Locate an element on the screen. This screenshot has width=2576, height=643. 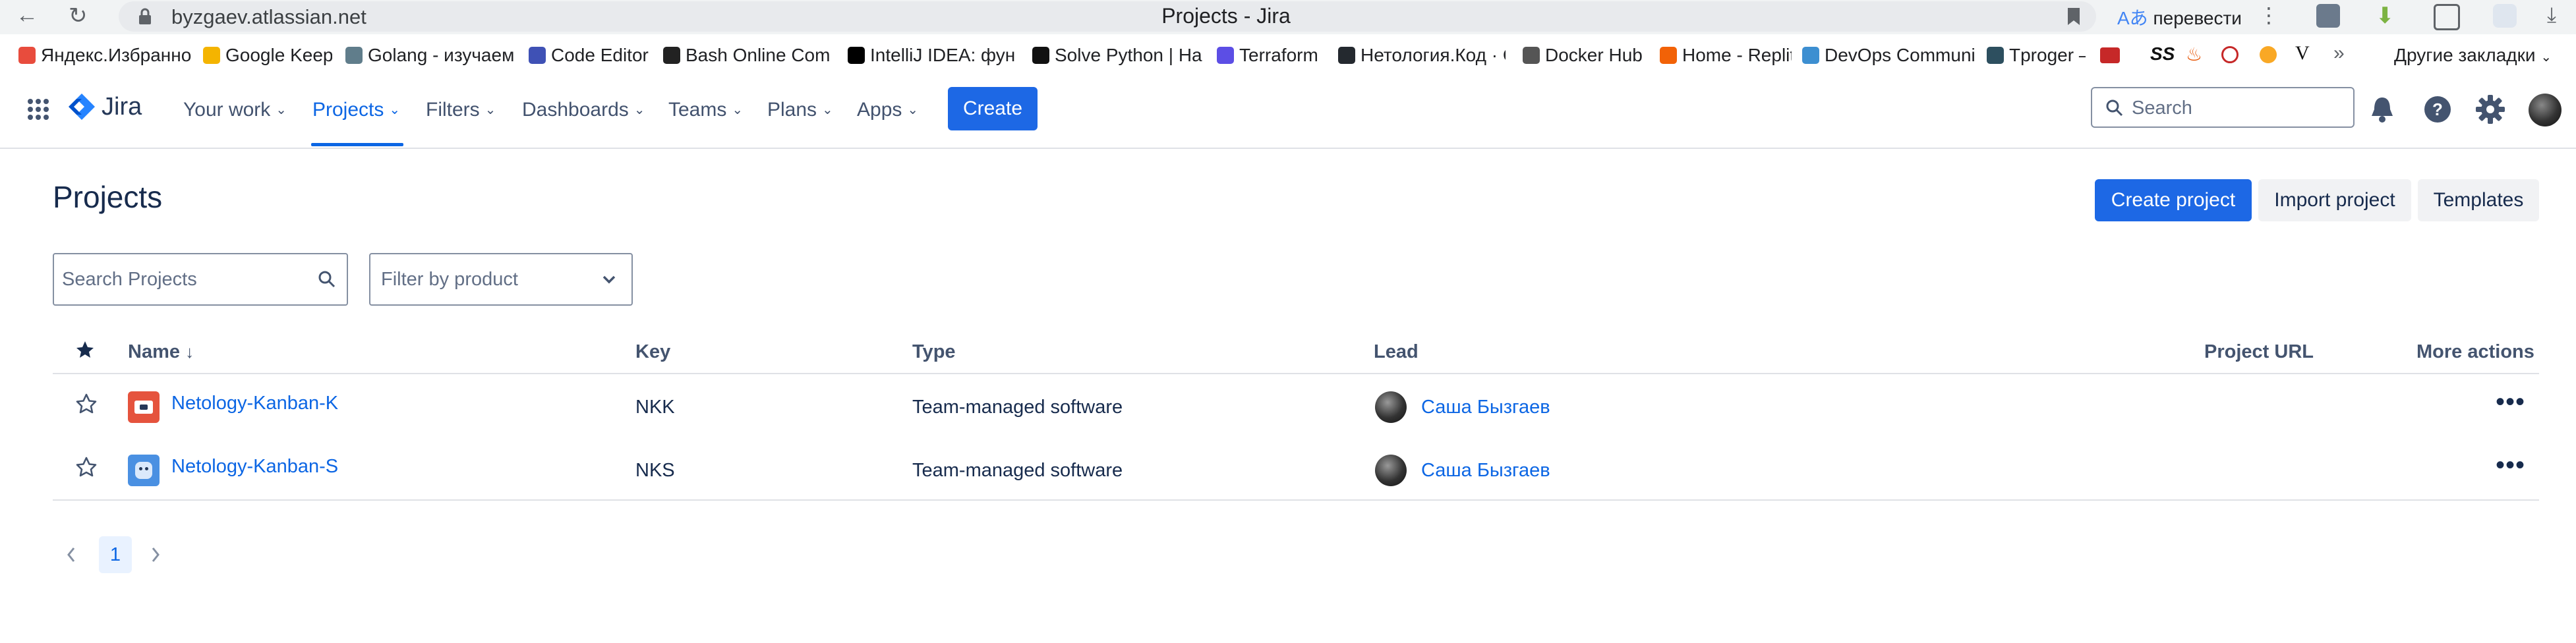
bookmark-item: Solve Python | Hac is located at coordinates (1117, 55).